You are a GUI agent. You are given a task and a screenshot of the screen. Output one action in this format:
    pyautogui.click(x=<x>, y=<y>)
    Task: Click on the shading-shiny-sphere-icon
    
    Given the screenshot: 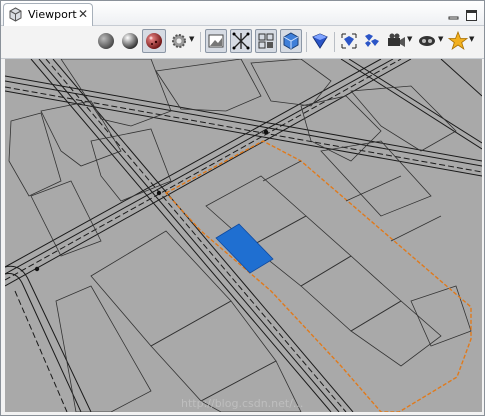 What is the action you would take?
    pyautogui.click(x=130, y=41)
    